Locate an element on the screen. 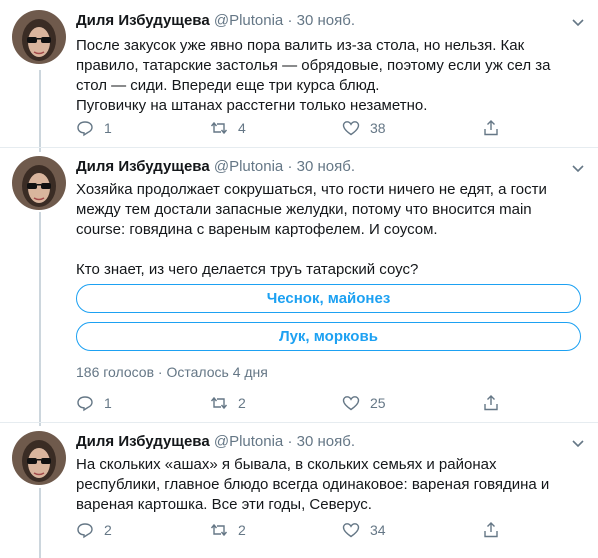 The width and height of the screenshot is (598, 558). poll-remaining: Осталось 4 дня is located at coordinates (217, 372).